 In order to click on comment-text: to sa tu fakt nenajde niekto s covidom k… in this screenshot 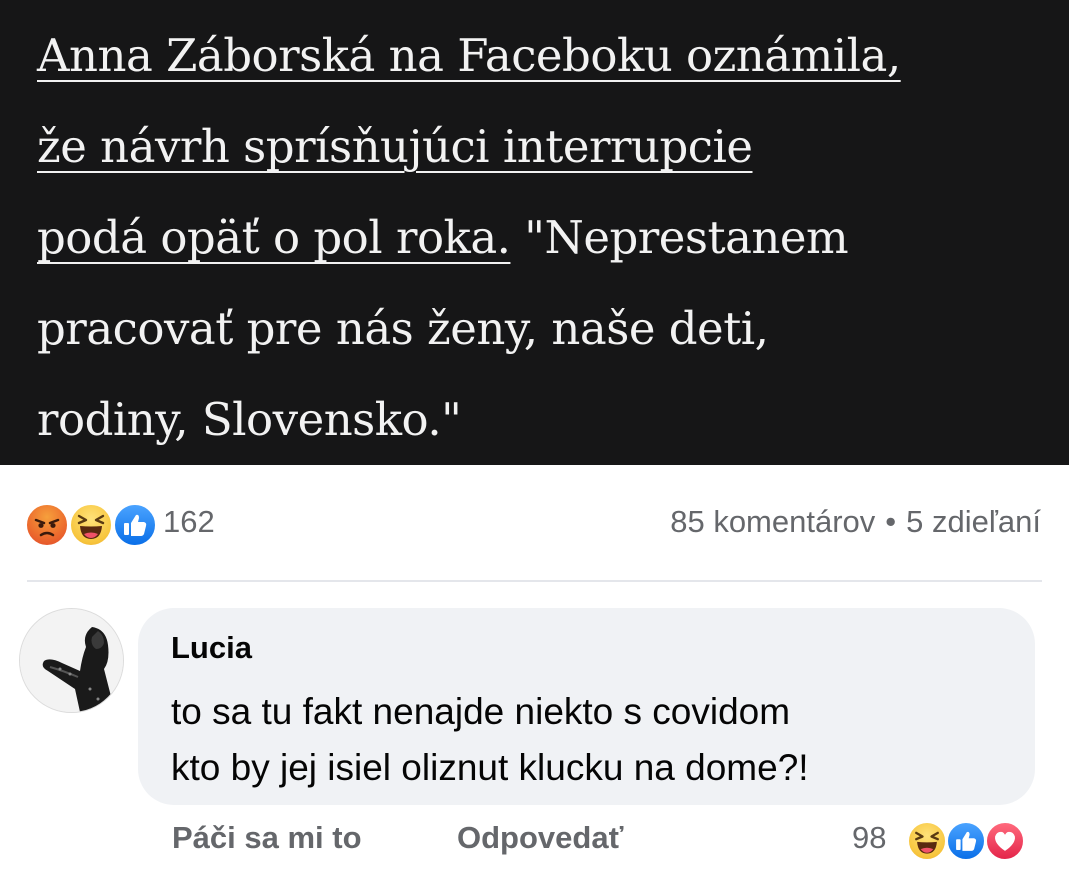, I will do `click(591, 740)`.